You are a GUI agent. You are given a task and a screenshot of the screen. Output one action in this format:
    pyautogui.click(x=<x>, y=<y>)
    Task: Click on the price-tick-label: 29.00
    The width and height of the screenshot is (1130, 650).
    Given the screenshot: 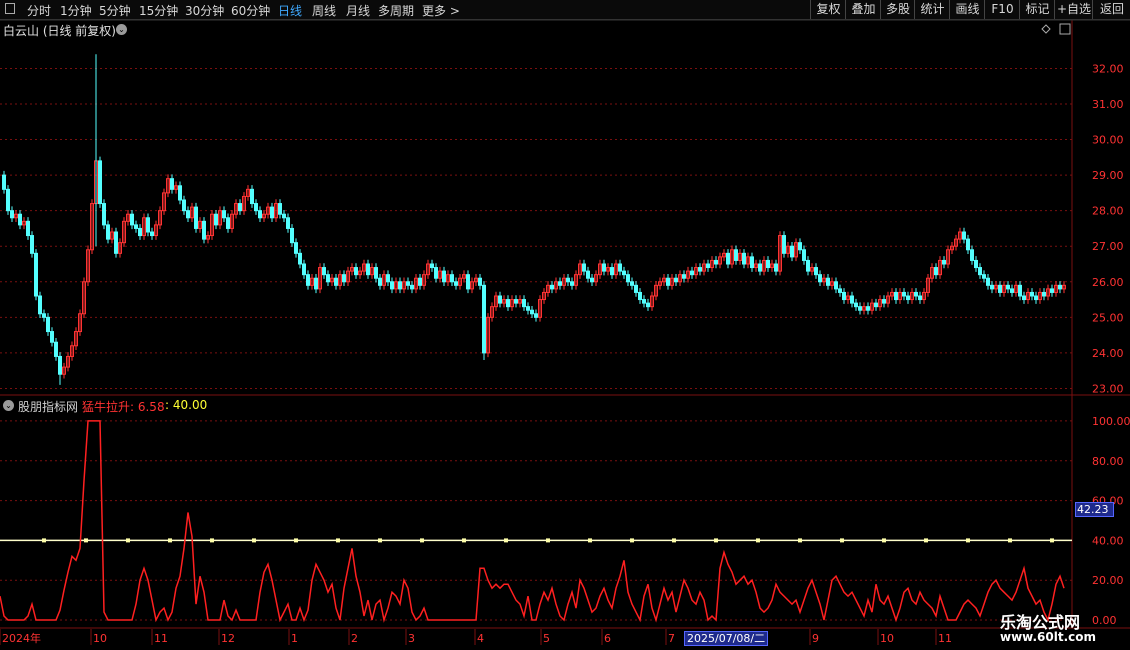 What is the action you would take?
    pyautogui.click(x=1108, y=175)
    